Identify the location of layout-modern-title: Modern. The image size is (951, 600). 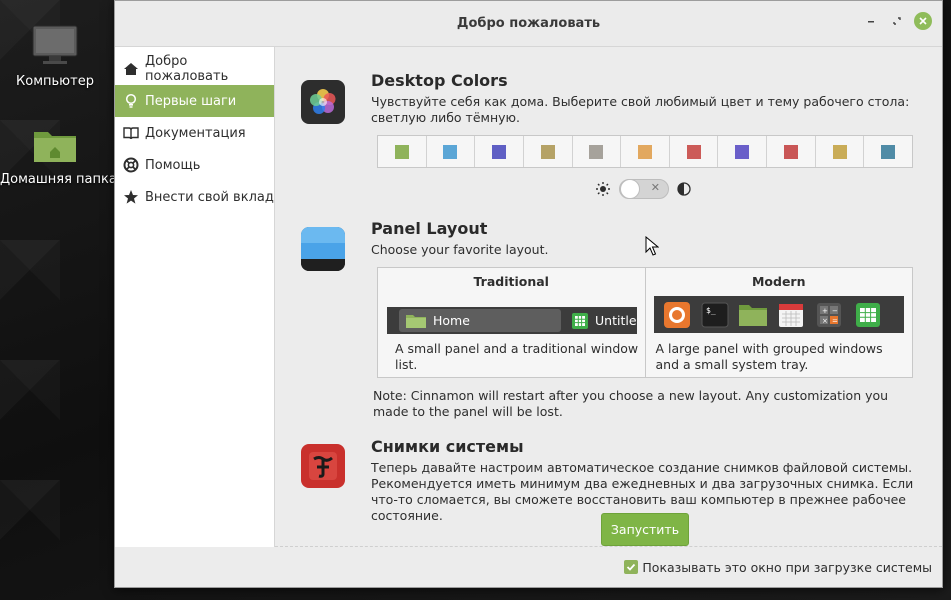
(778, 281).